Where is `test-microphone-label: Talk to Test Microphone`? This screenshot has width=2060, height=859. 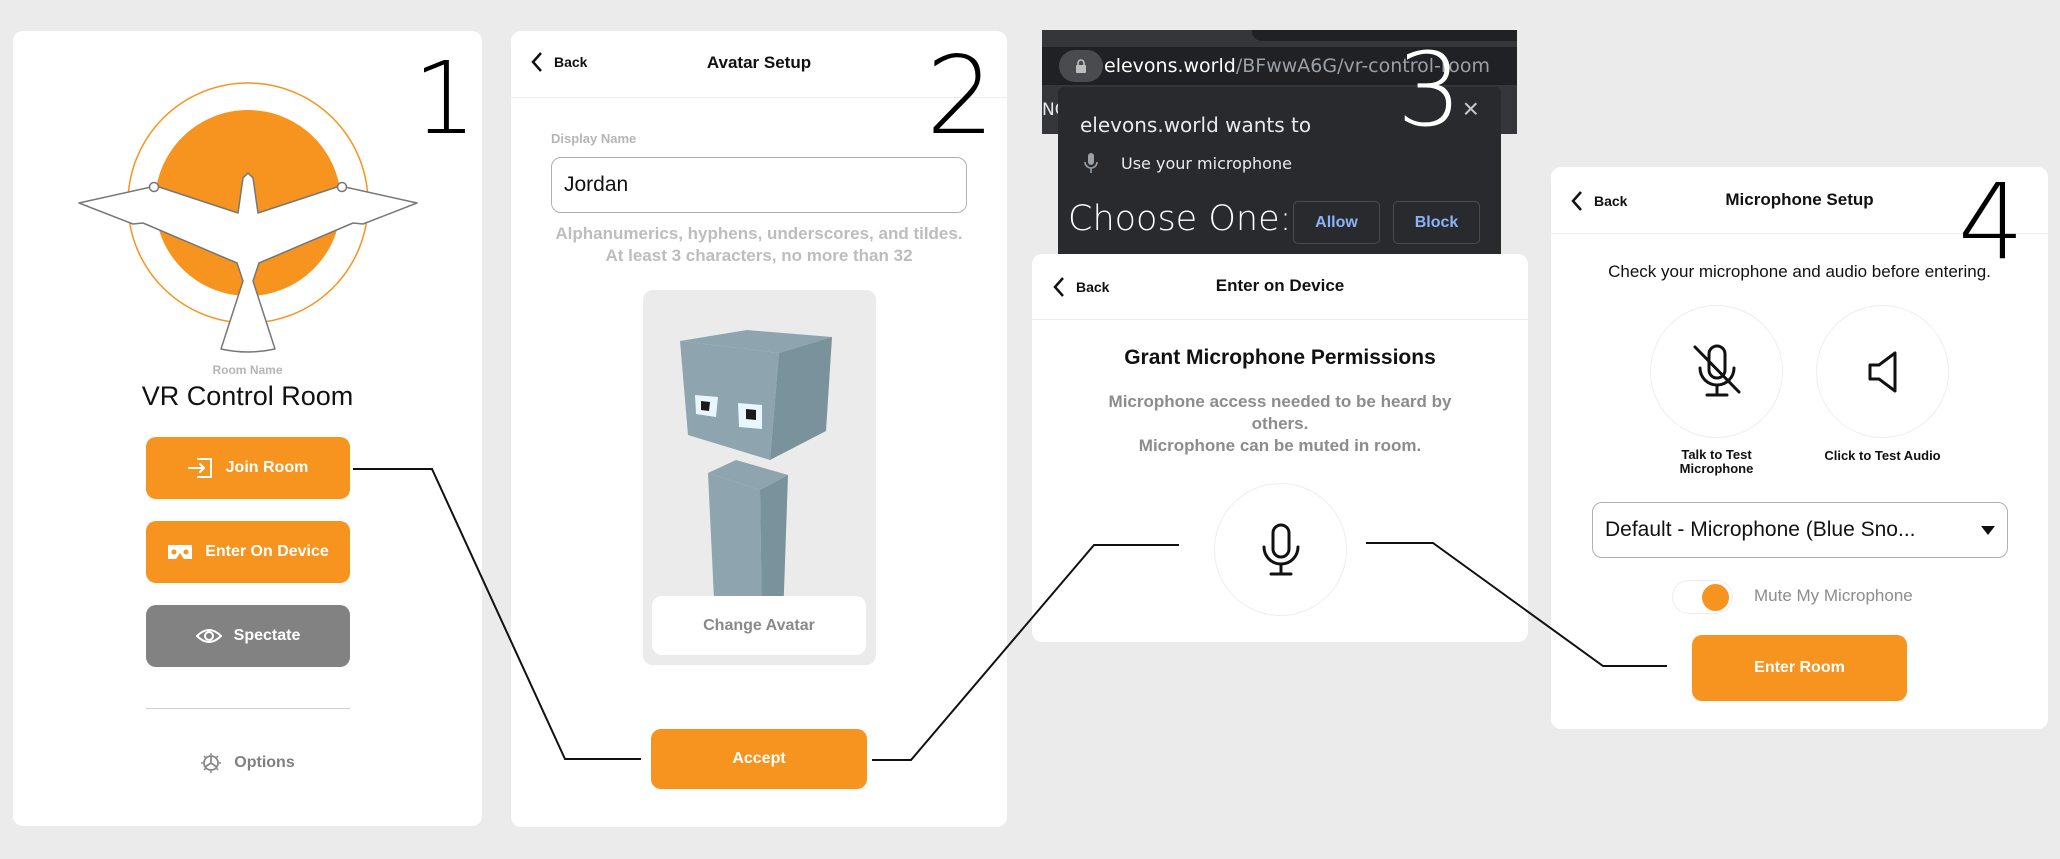
test-microphone-label: Talk to Test Microphone is located at coordinates (1716, 461).